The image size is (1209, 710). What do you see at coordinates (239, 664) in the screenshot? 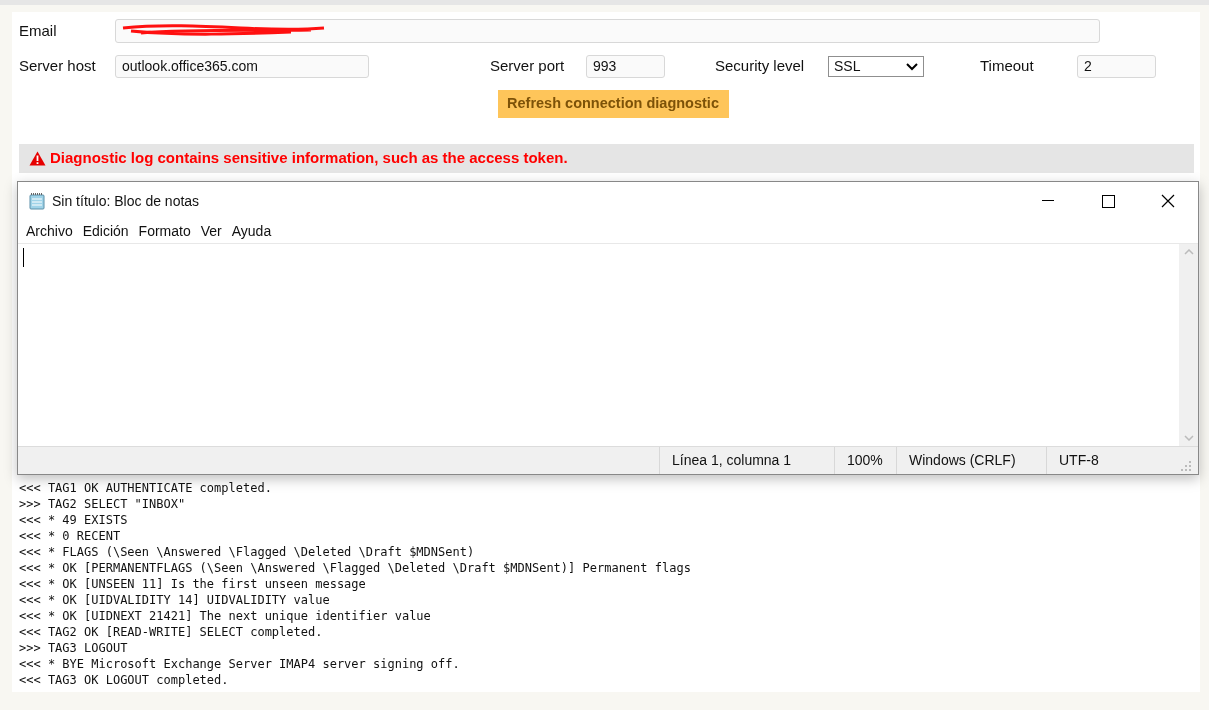
I see `log-line: <<< * BYE Microsoft Exchange Server IMAP4 server signing off.` at bounding box center [239, 664].